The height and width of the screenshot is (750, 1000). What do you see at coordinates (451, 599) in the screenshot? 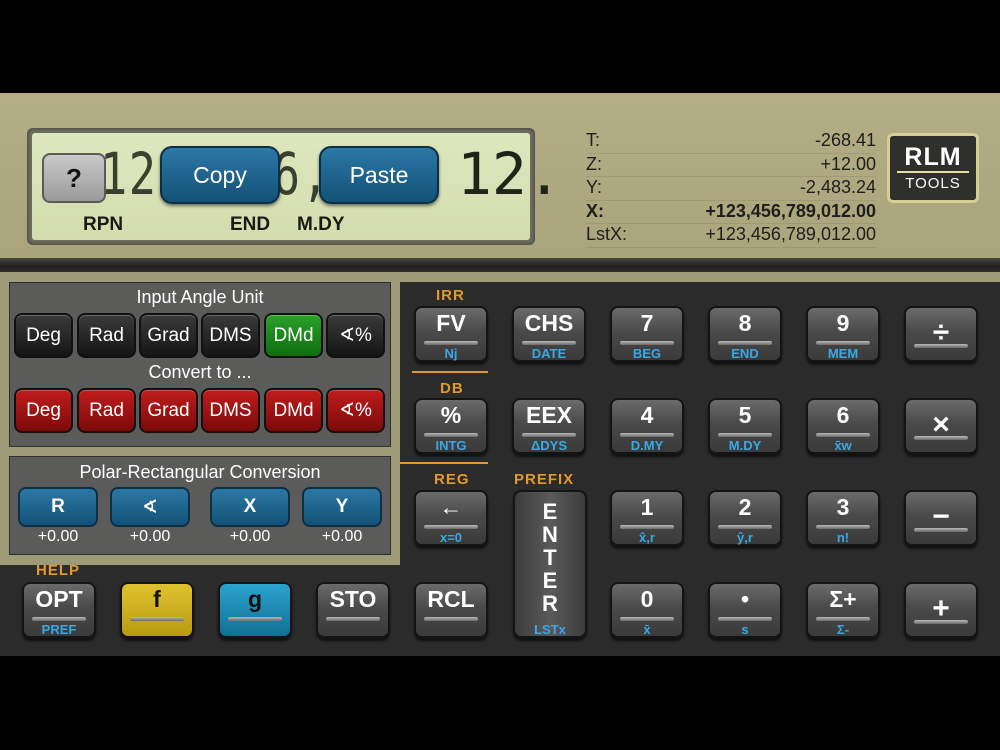
I see `key-main-label: RCL` at bounding box center [451, 599].